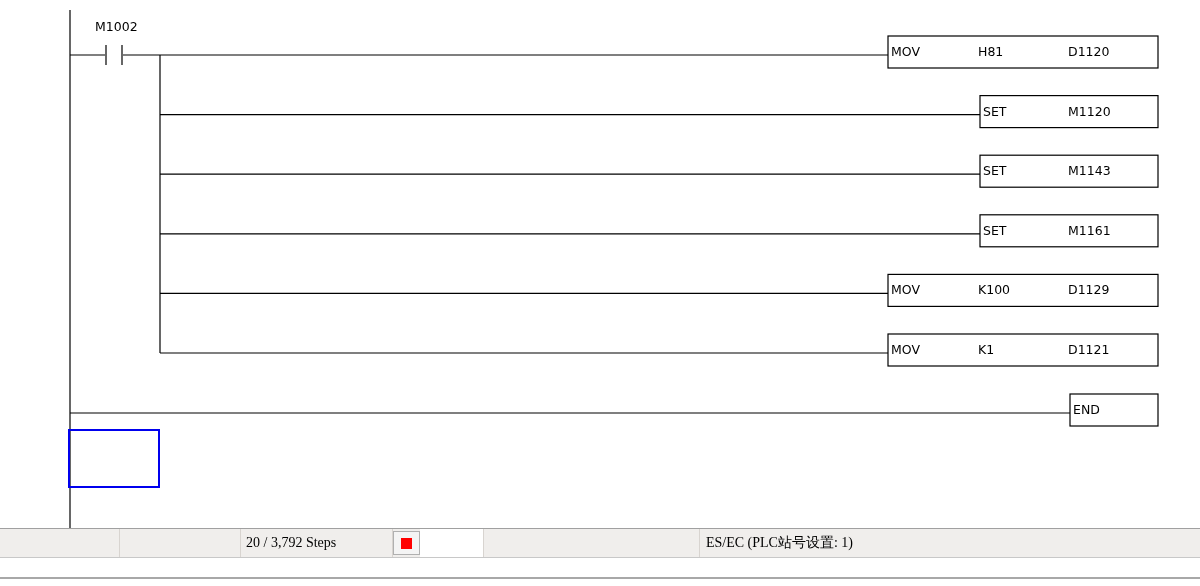  Describe the element at coordinates (114, 55) in the screenshot. I see `contact-icon` at that location.